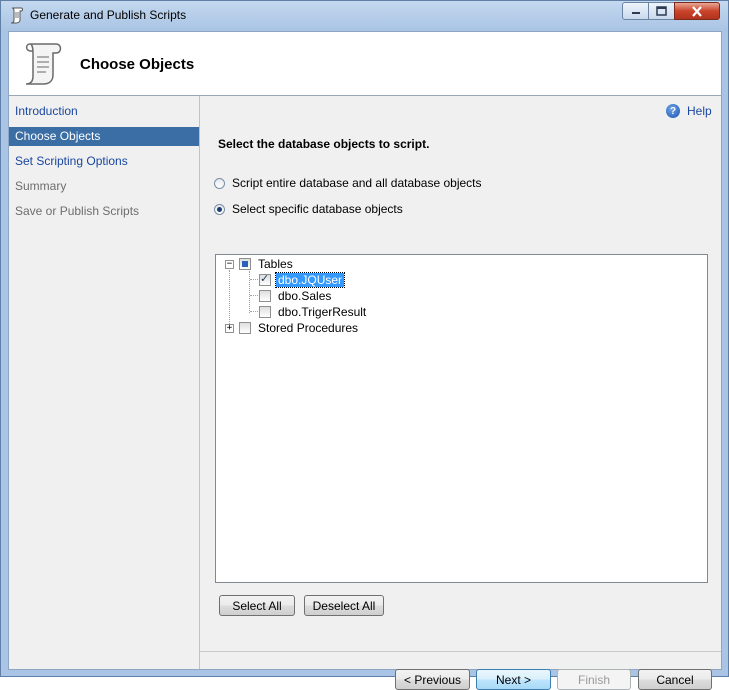 The width and height of the screenshot is (729, 690). What do you see at coordinates (675, 679) in the screenshot?
I see `cancel-button: Cancel` at bounding box center [675, 679].